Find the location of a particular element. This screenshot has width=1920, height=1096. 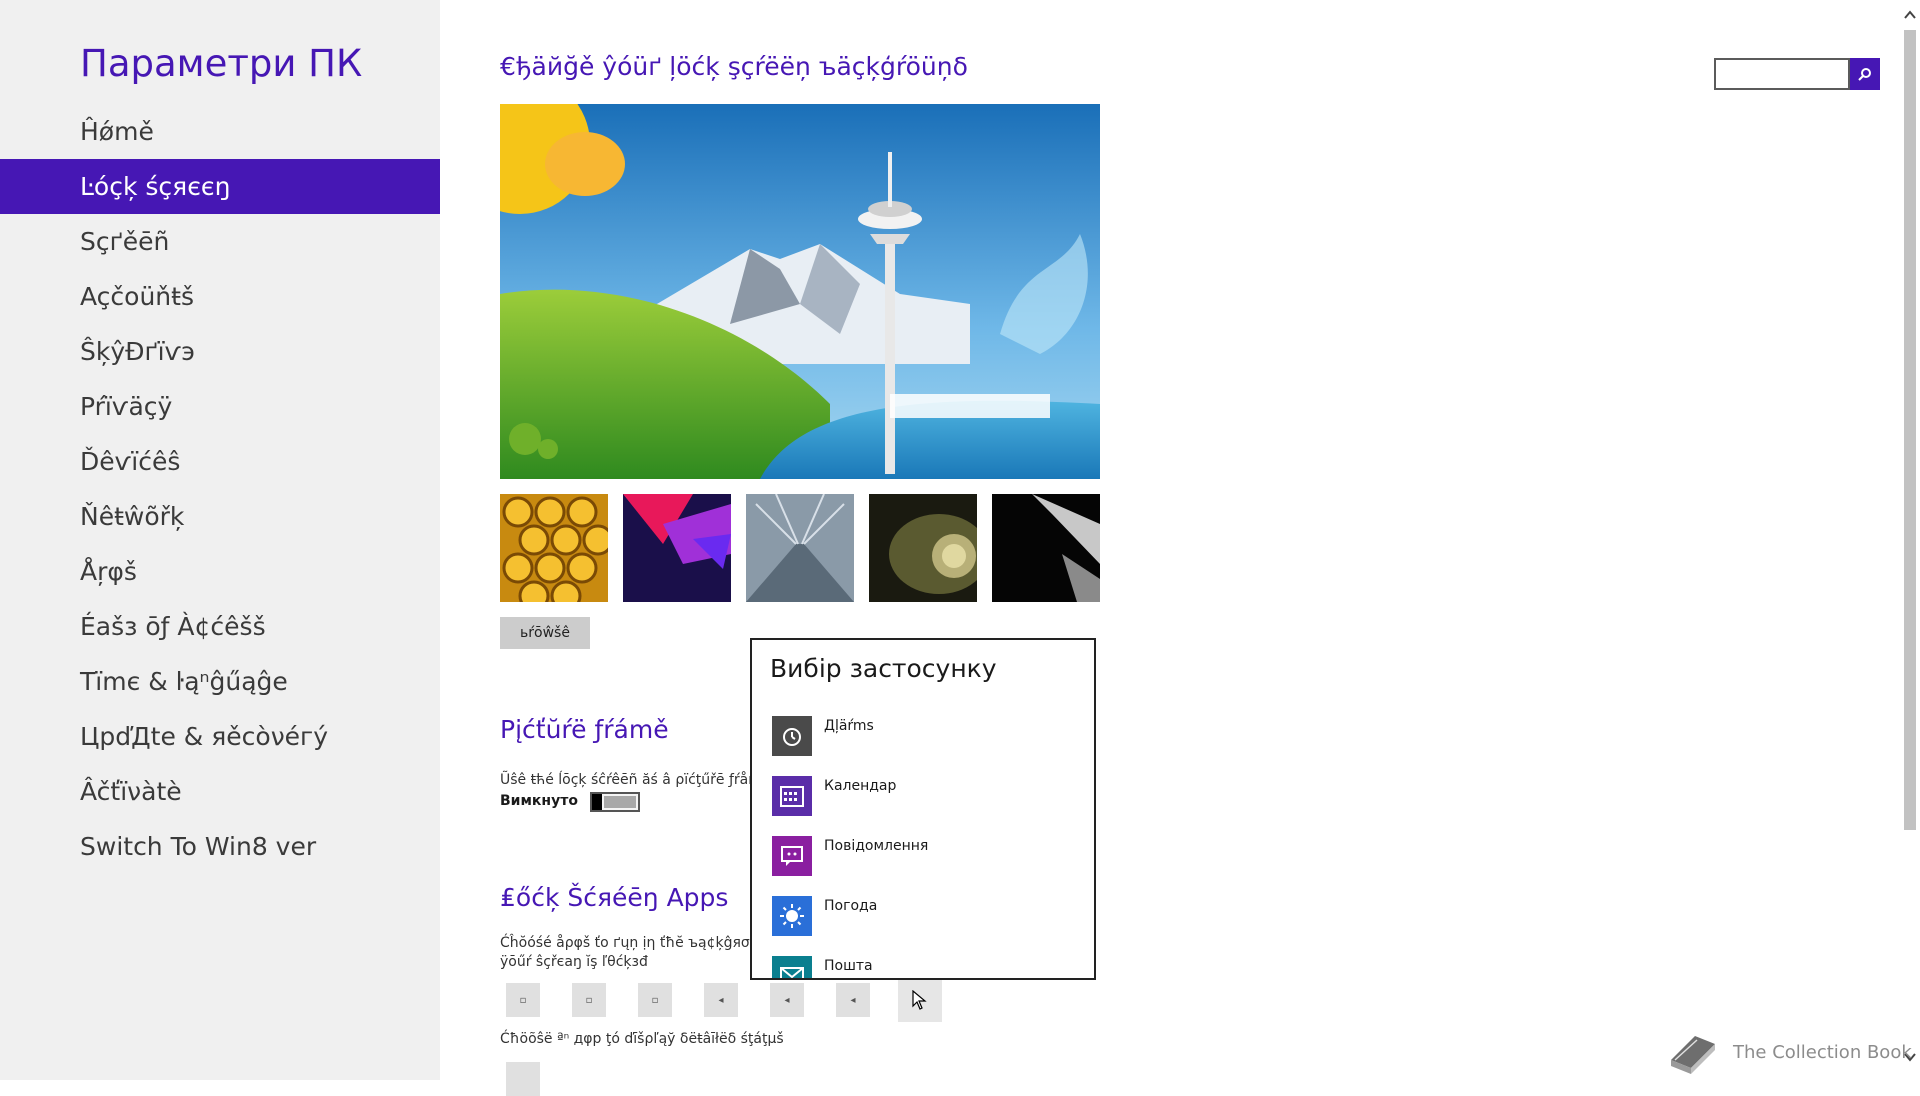

search-icon is located at coordinates (1864, 74).